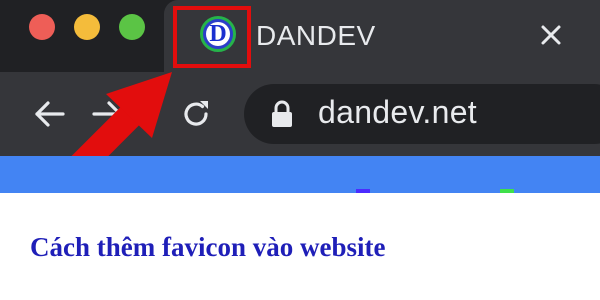  What do you see at coordinates (208, 247) in the screenshot?
I see `article-heading: Cách thêm favicon vào website` at bounding box center [208, 247].